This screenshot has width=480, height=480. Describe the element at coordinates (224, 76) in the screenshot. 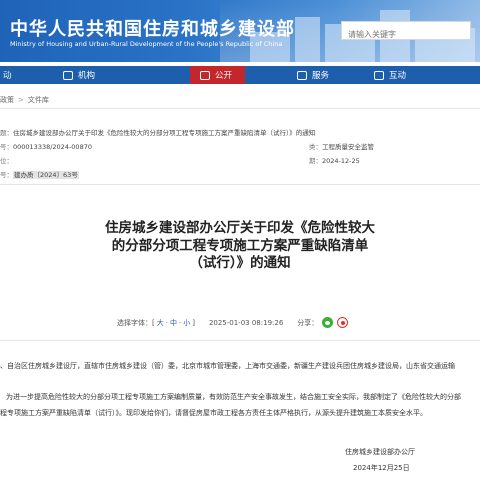

I see `nav-item-public-label: 公开` at that location.